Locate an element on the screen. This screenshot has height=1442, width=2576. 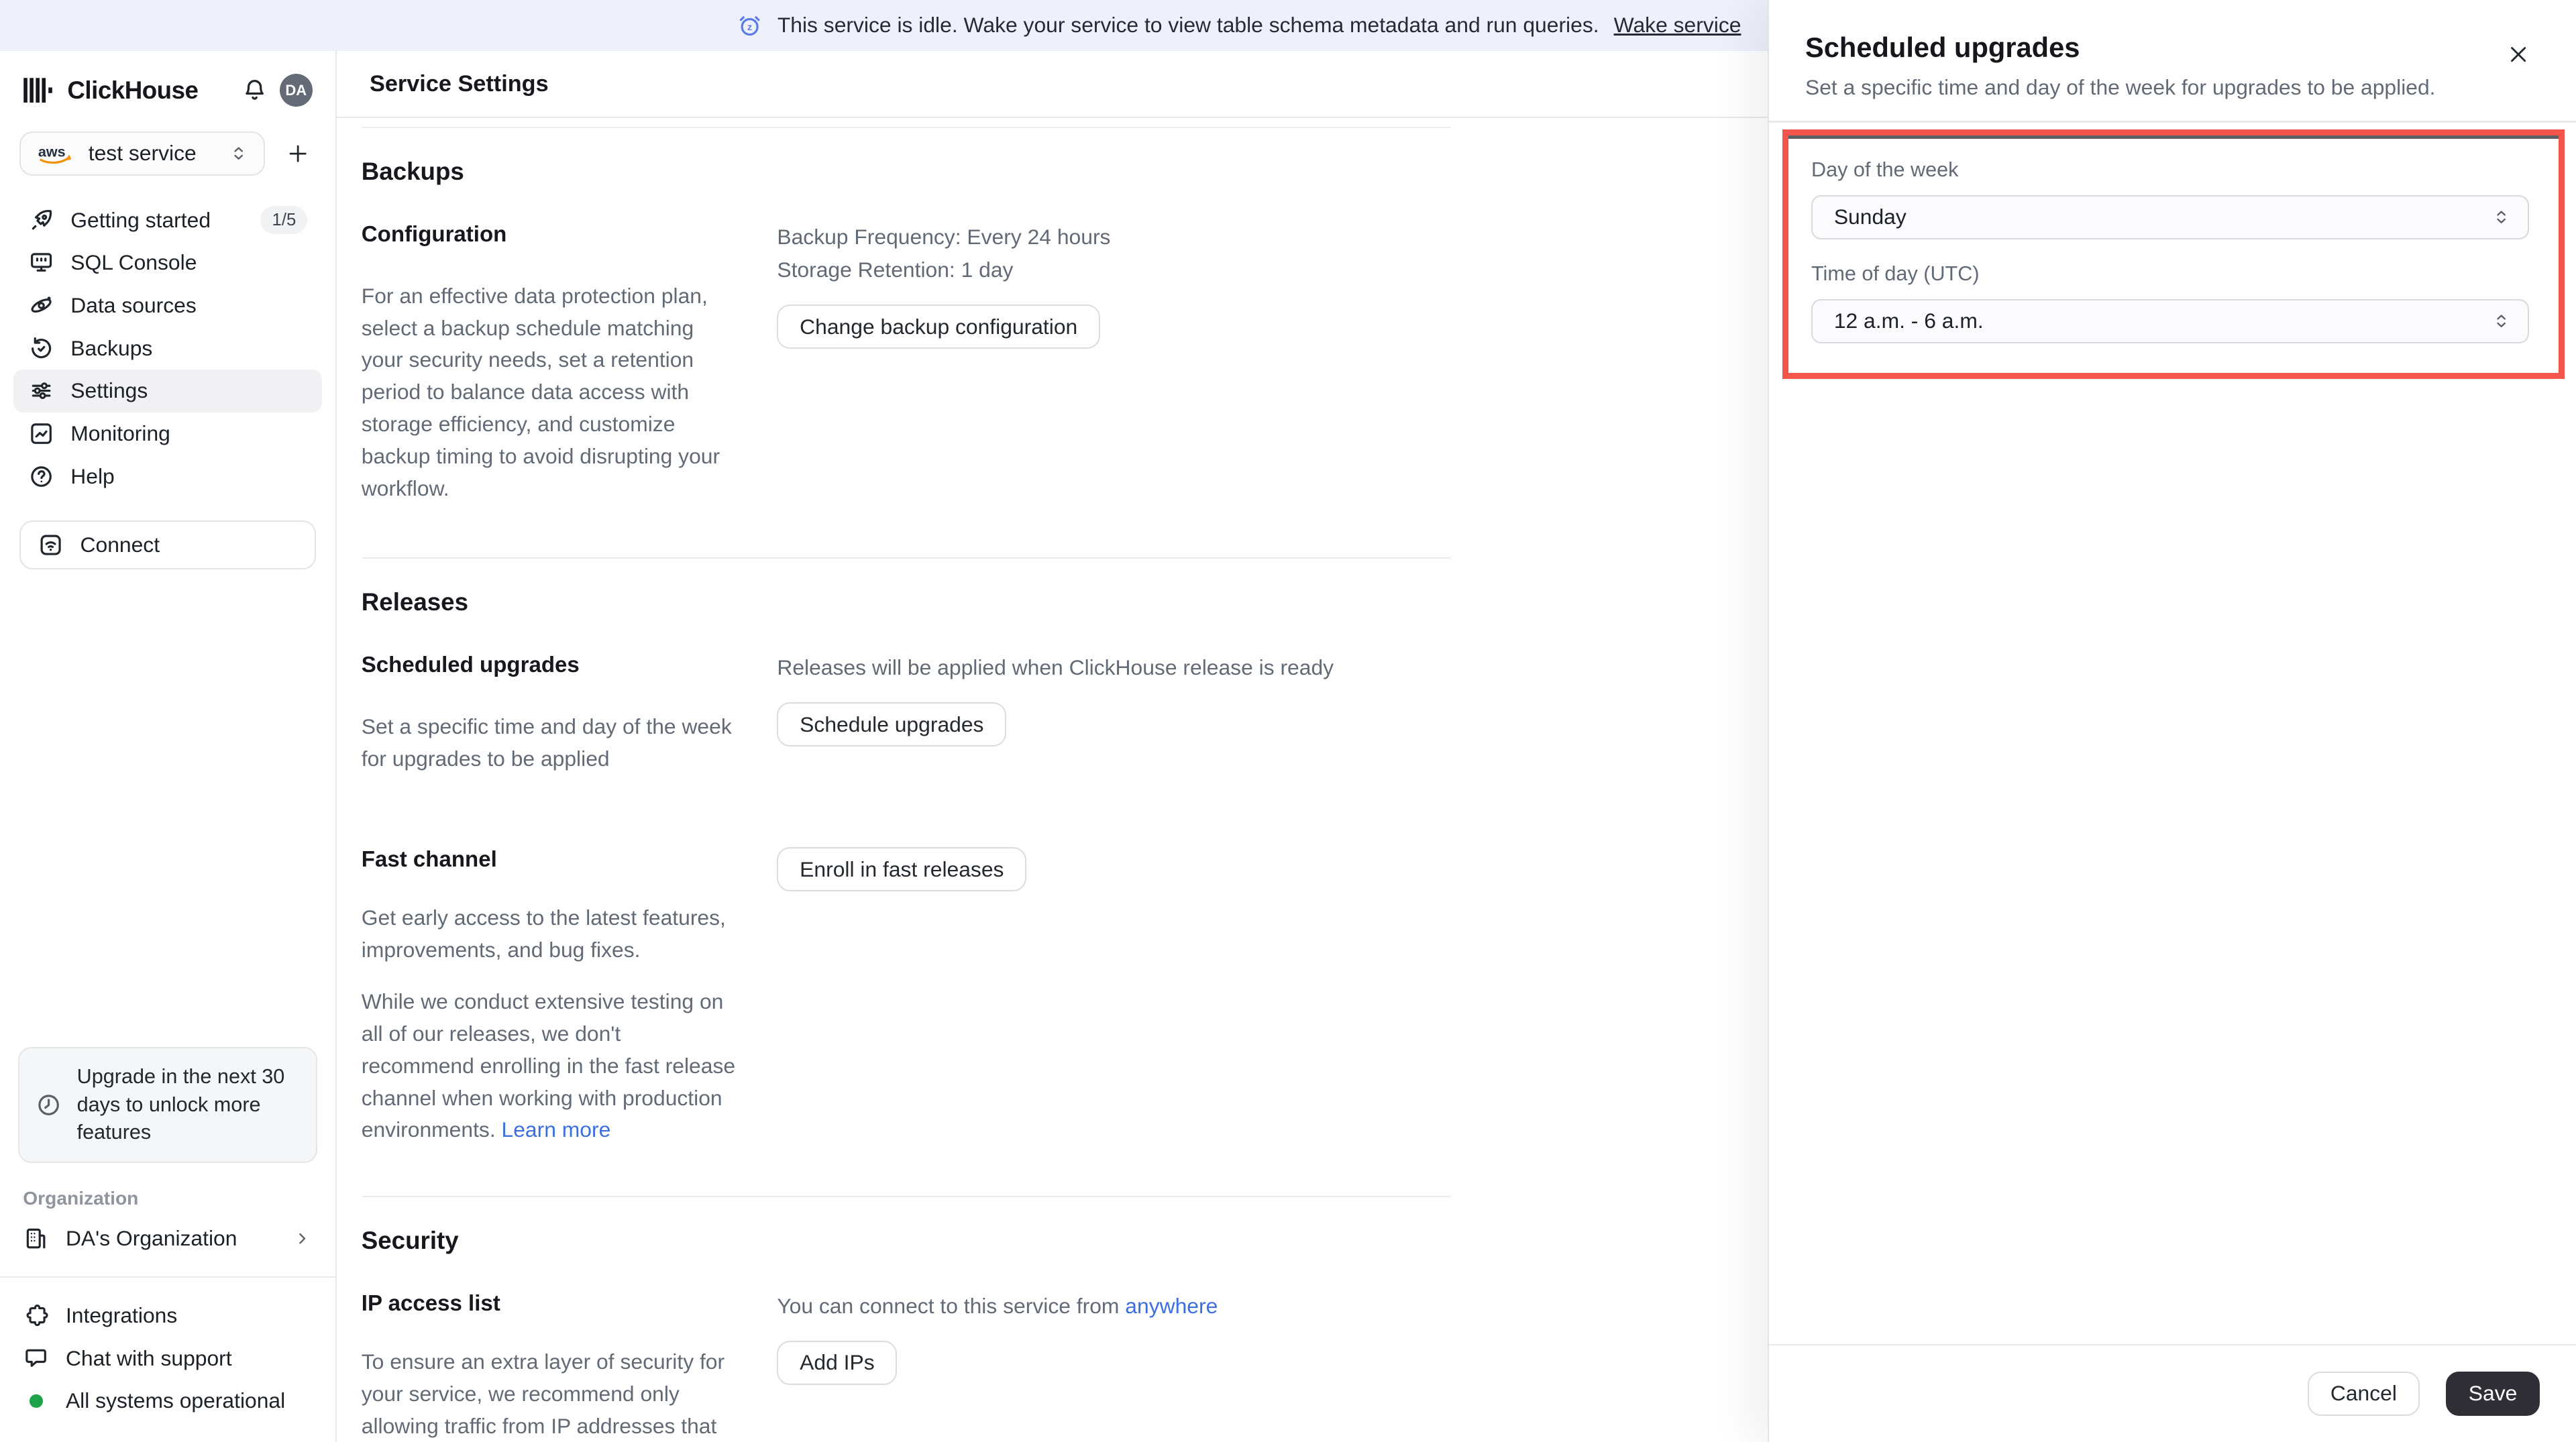
sidebar-item-chat-support: Chat with support is located at coordinates (167, 1358).